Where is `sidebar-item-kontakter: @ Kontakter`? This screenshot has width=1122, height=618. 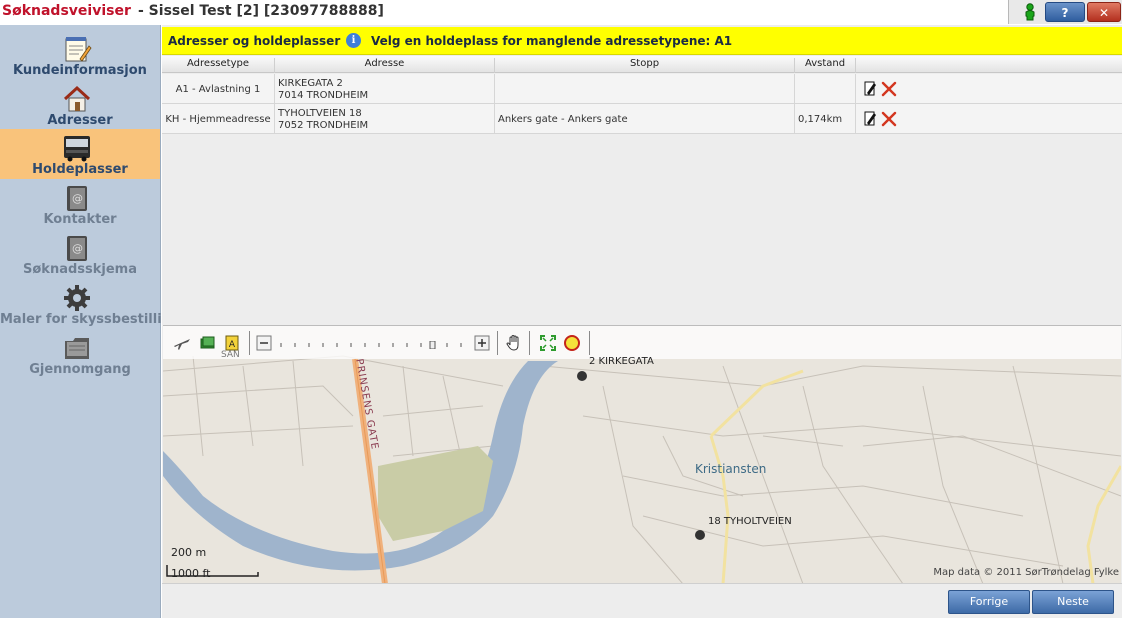 sidebar-item-kontakter: @ Kontakter is located at coordinates (80, 204).